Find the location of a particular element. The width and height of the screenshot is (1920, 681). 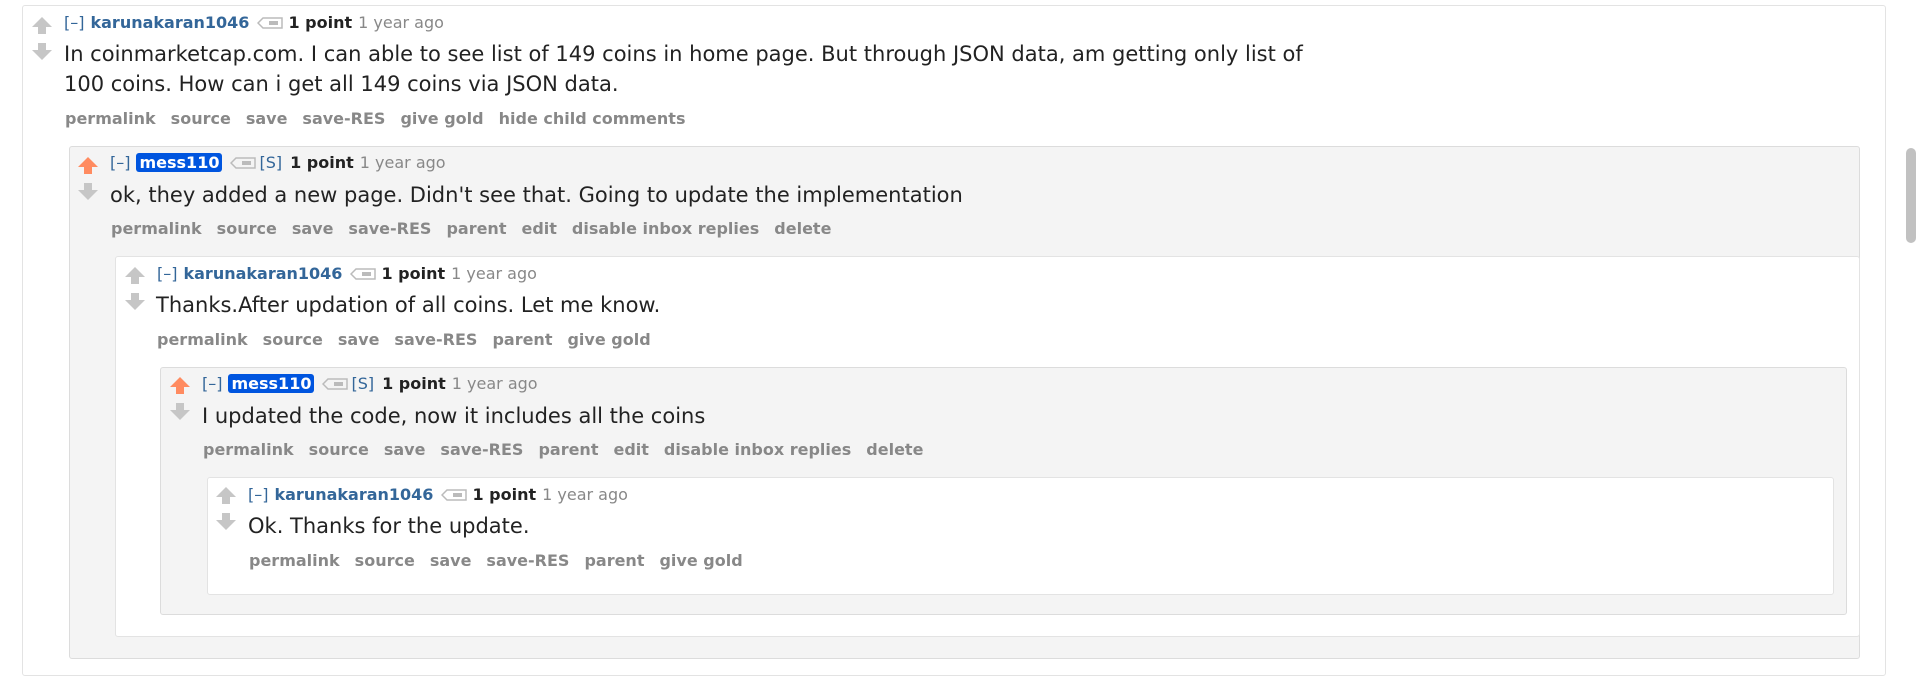

hide-child-comments-button: hide child comments is located at coordinates (592, 118).